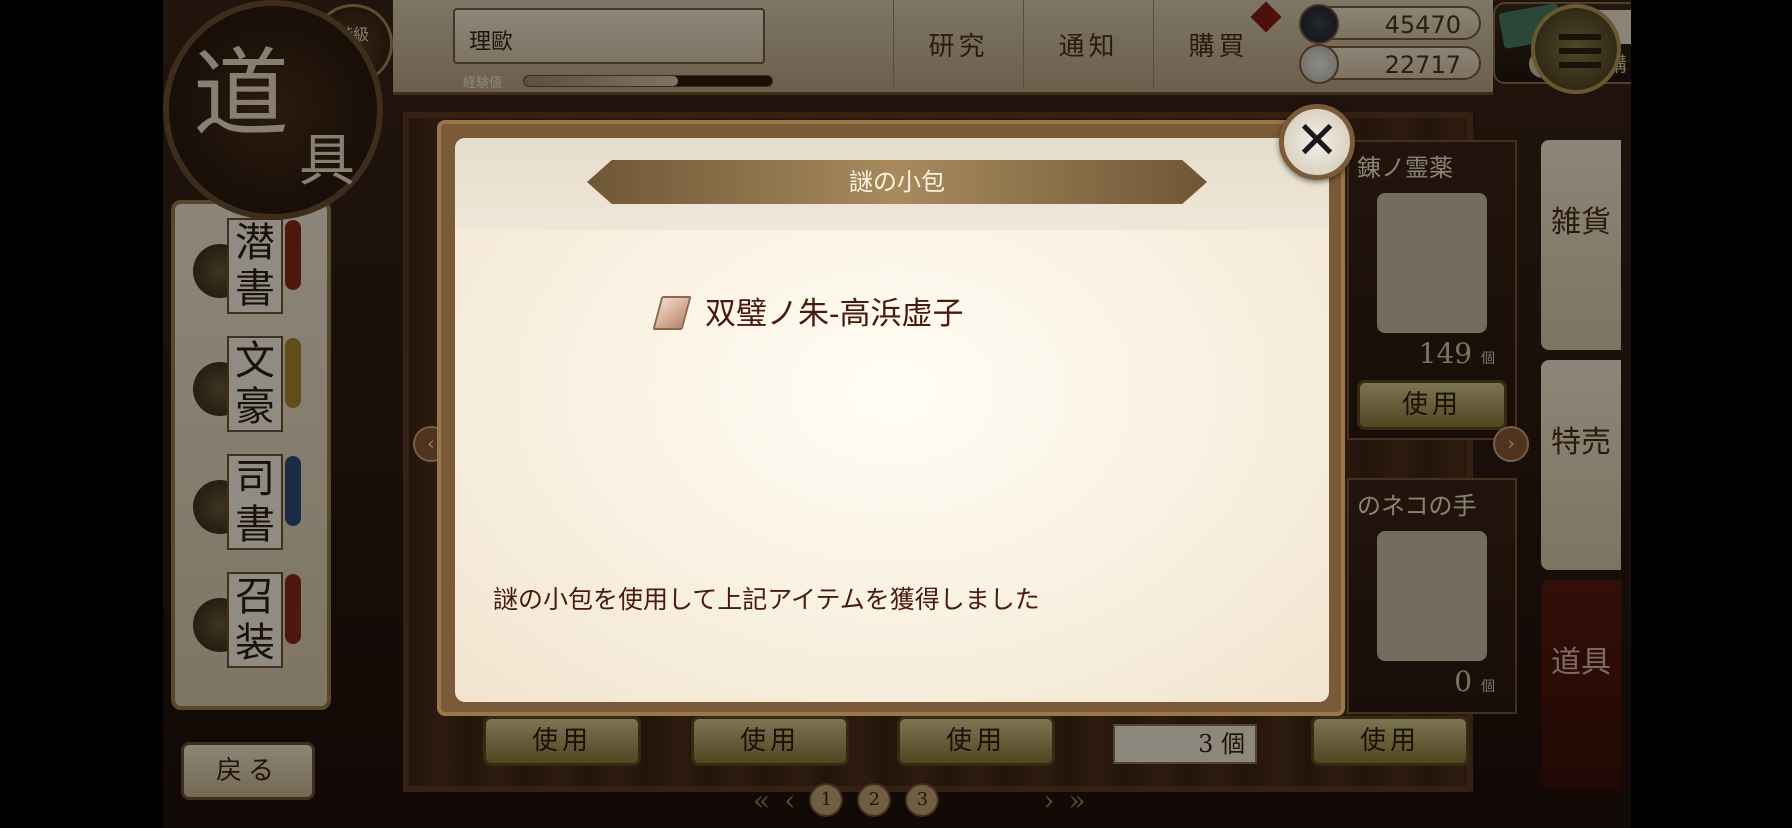 Image resolution: width=1792 pixels, height=828 pixels. I want to click on dialog-title: 謎の小包, so click(897, 182).